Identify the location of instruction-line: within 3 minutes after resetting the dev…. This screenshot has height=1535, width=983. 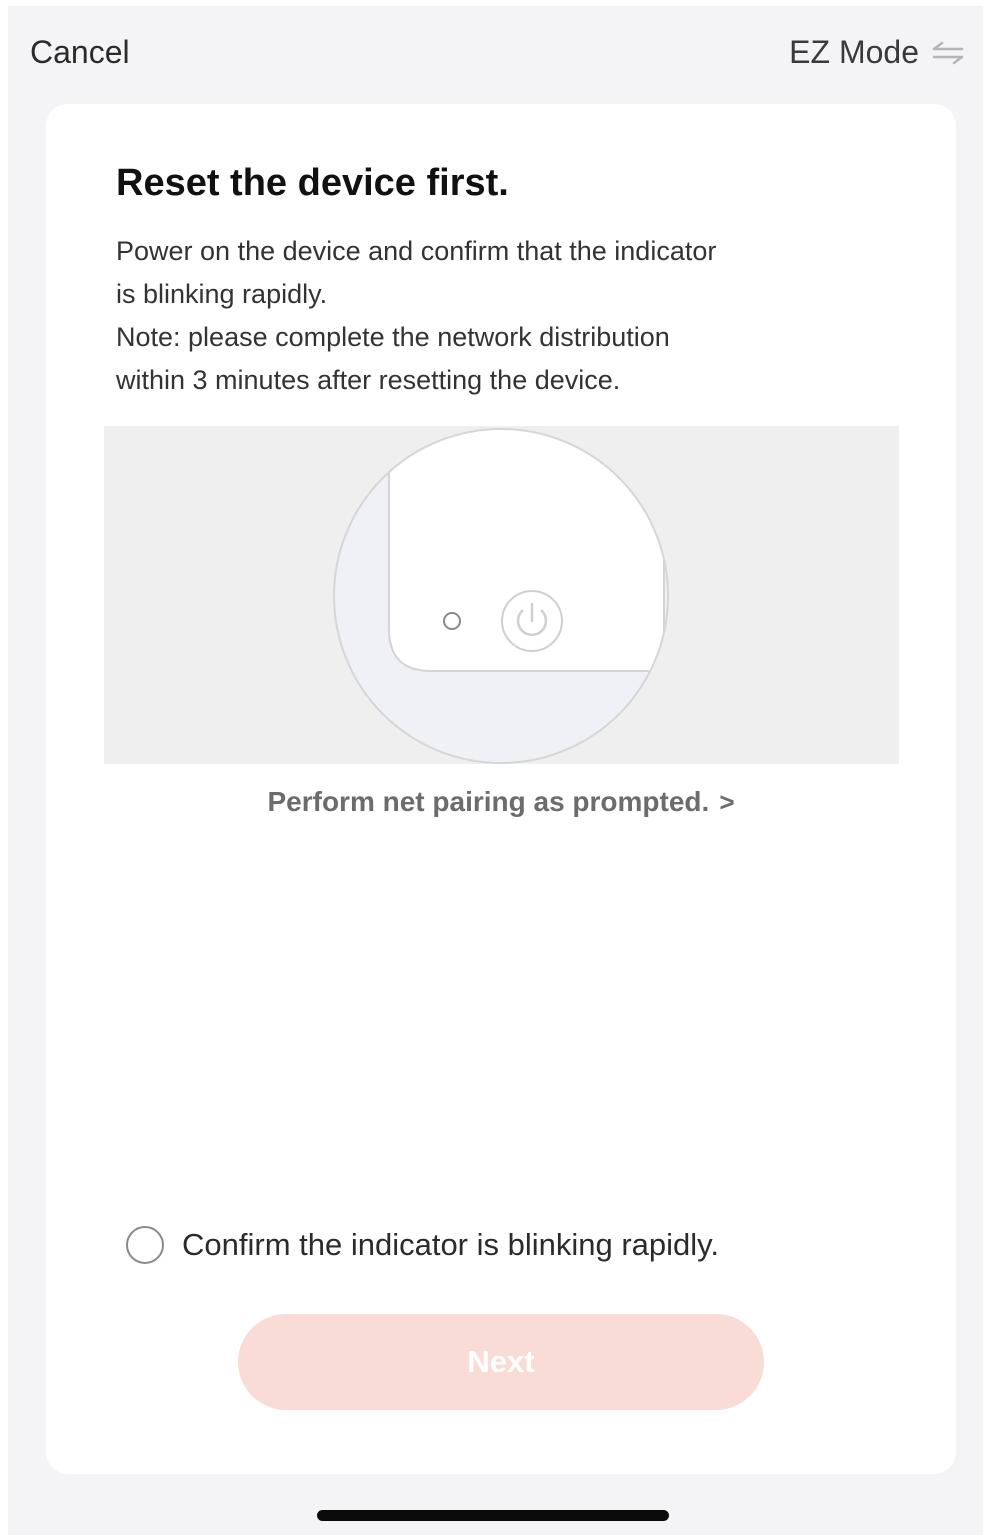
(368, 380).